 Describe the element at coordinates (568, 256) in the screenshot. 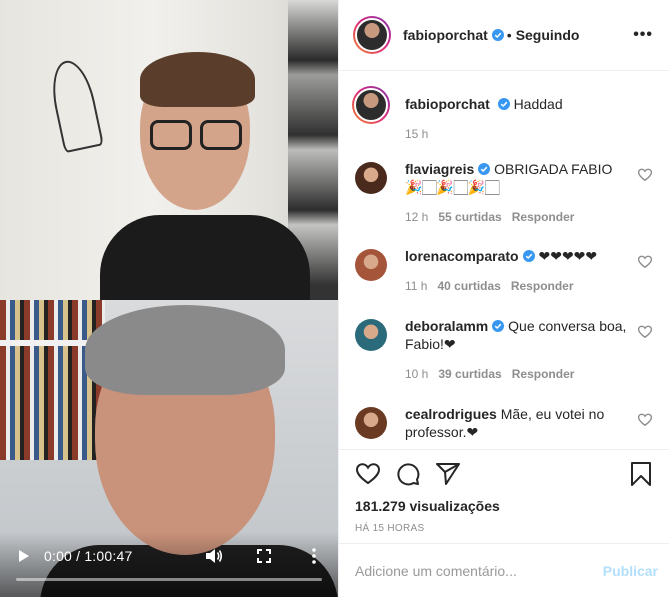

I see `comment-text: ❤❤❤❤❤` at that location.